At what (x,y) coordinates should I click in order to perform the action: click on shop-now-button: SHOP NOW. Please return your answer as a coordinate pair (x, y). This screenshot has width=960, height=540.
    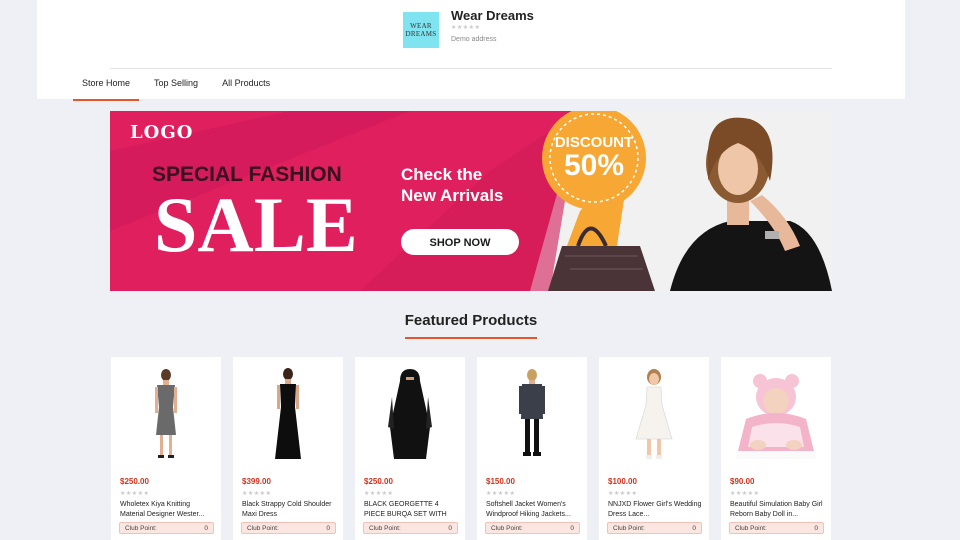
    Looking at the image, I should click on (460, 242).